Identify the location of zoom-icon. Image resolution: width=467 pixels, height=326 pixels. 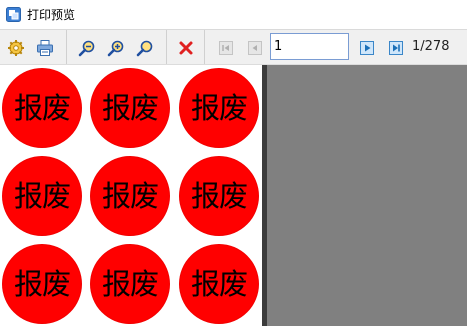
(86, 48).